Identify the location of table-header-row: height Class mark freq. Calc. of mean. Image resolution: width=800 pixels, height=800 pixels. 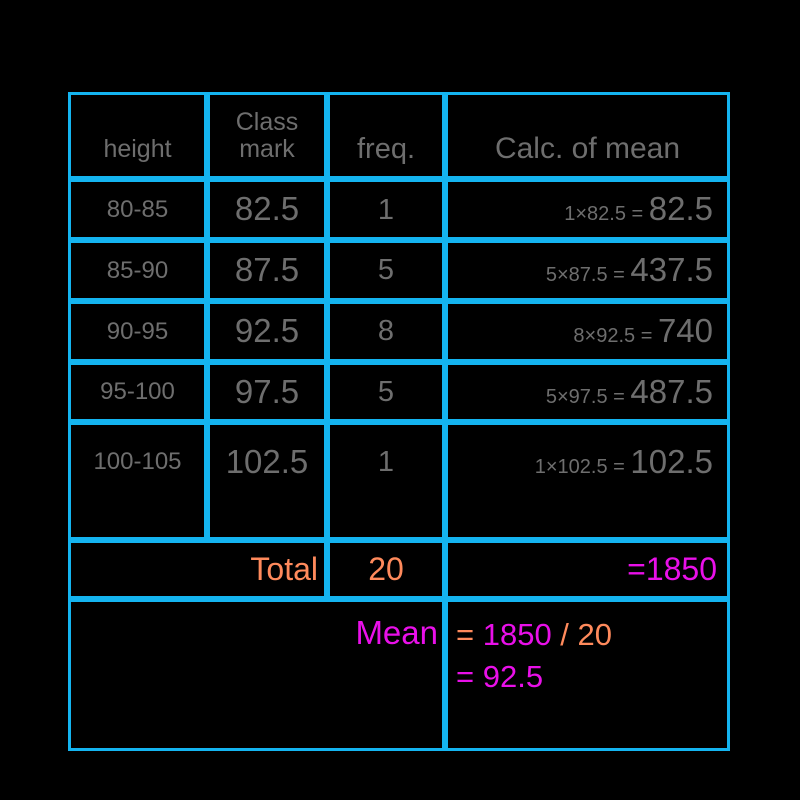
(399, 136).